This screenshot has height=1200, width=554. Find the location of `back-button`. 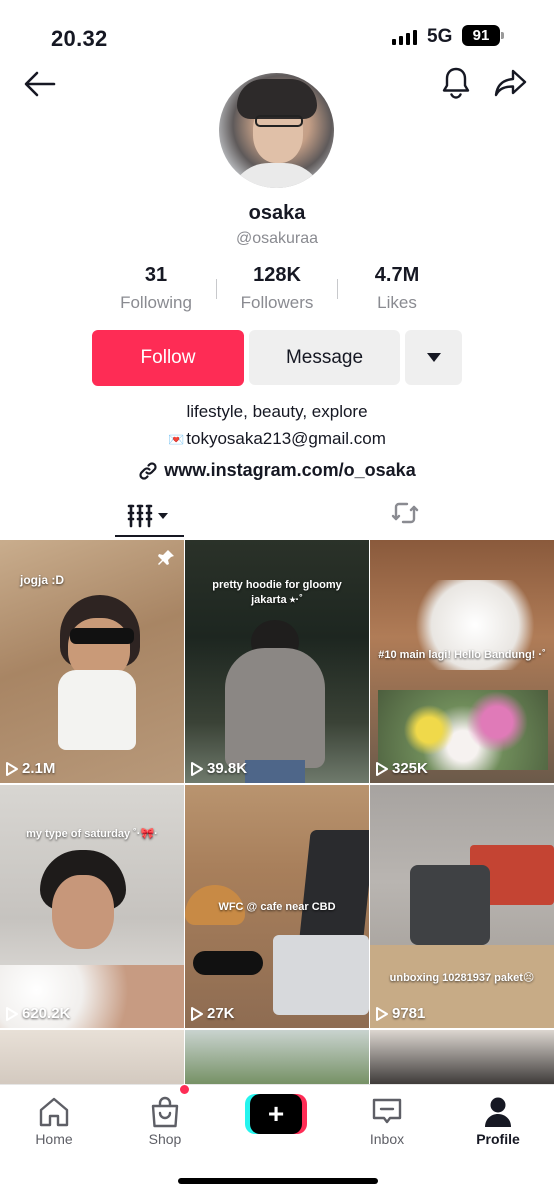

back-button is located at coordinates (40, 84).